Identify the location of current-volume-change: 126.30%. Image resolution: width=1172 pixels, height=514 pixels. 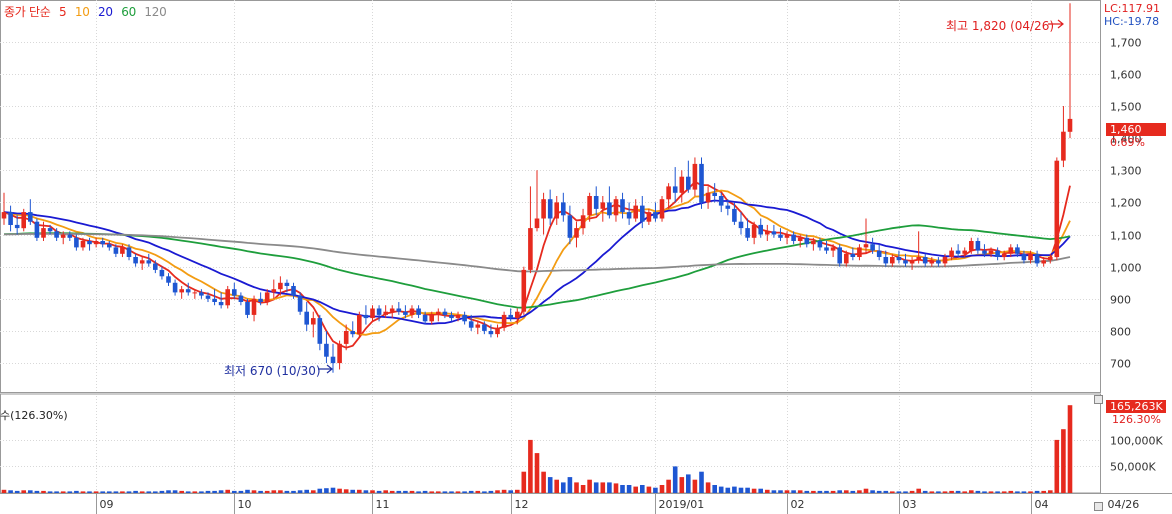
(1136, 419).